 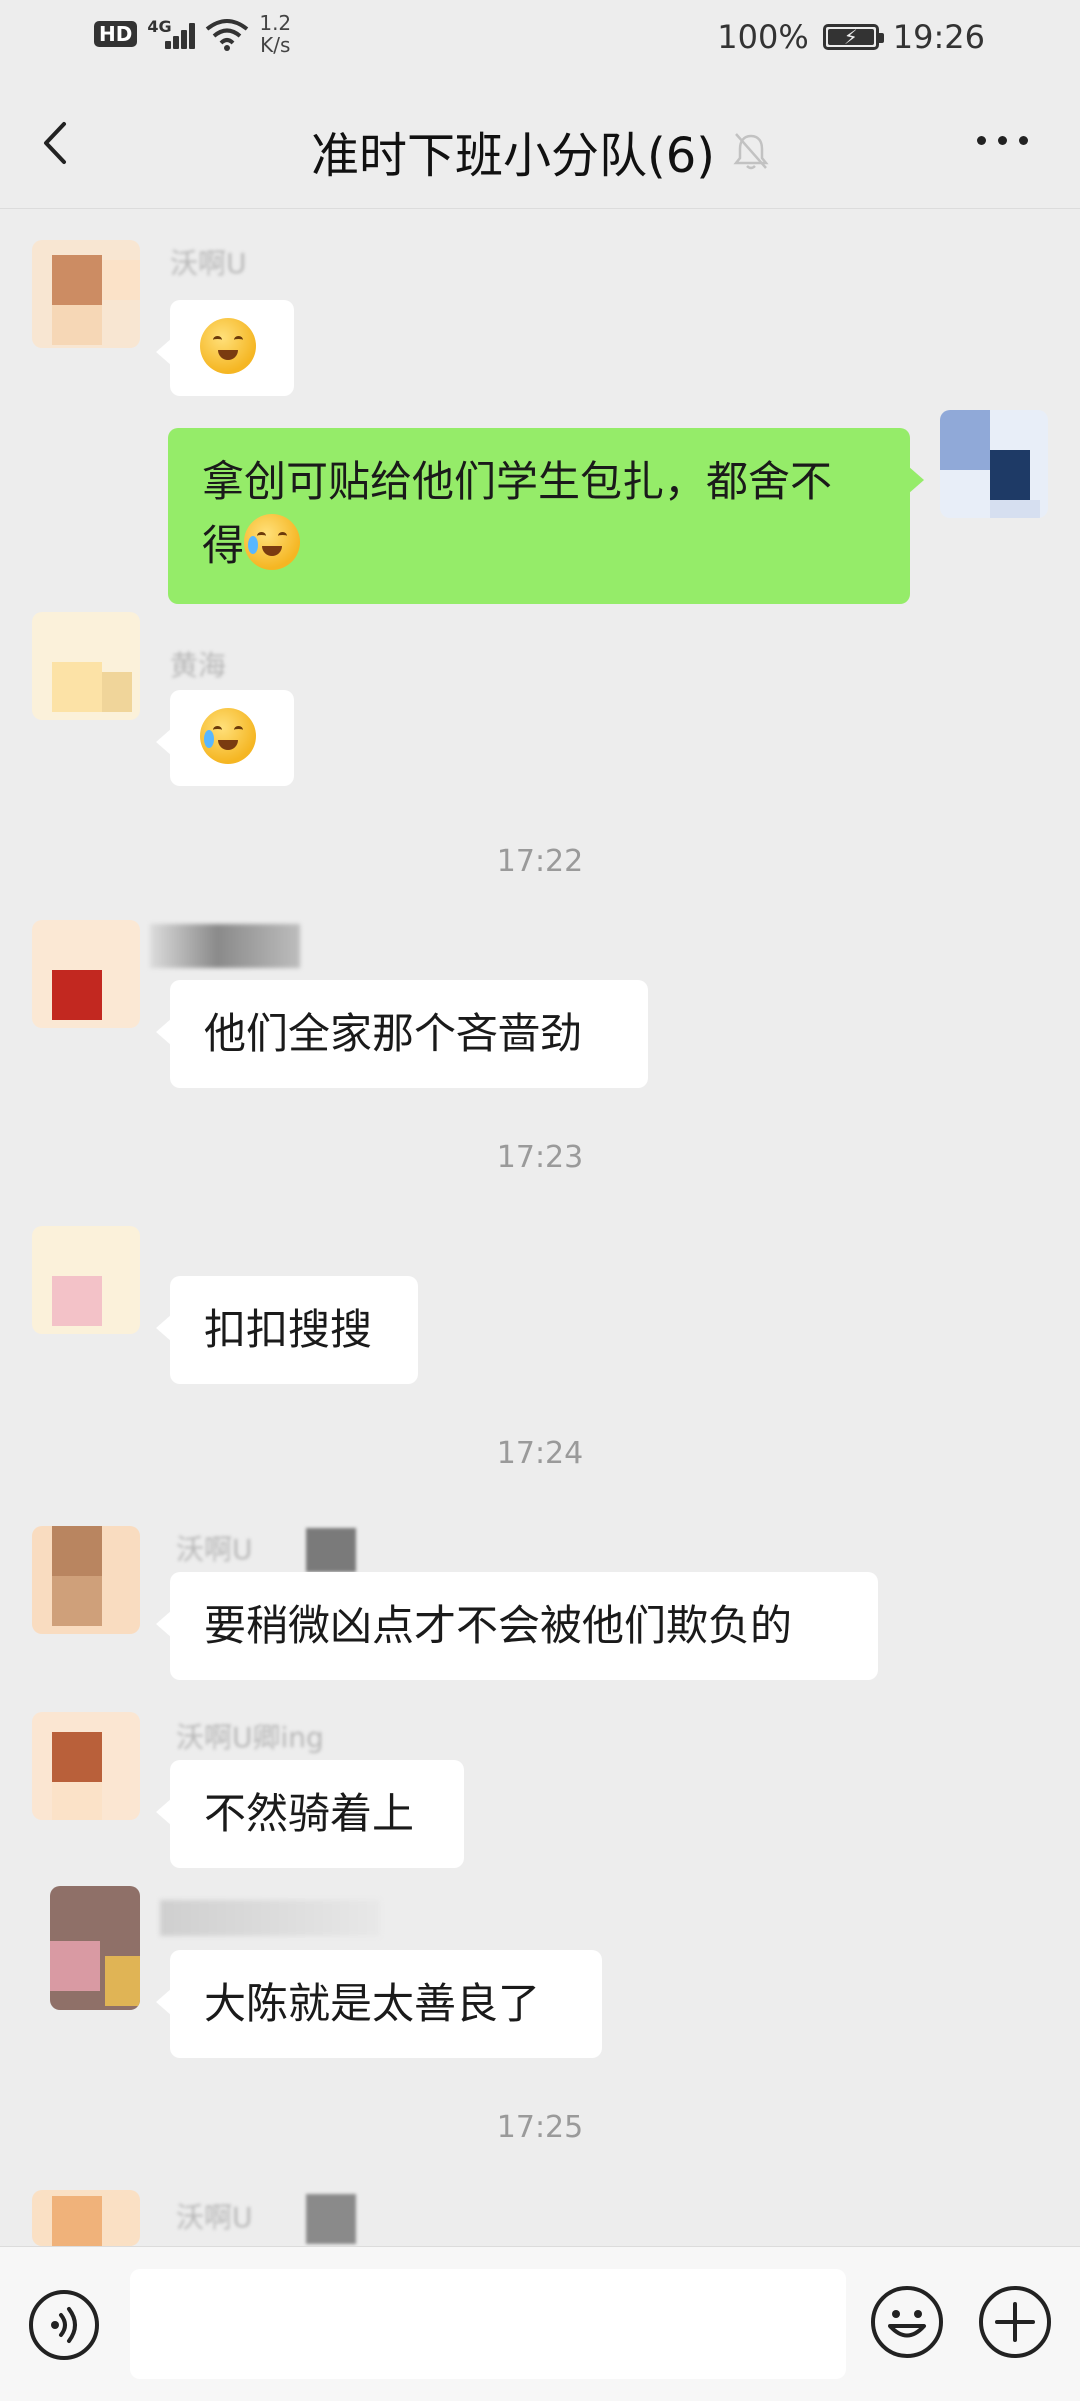 I want to click on message-timestamp: 17:25, so click(x=540, y=2127).